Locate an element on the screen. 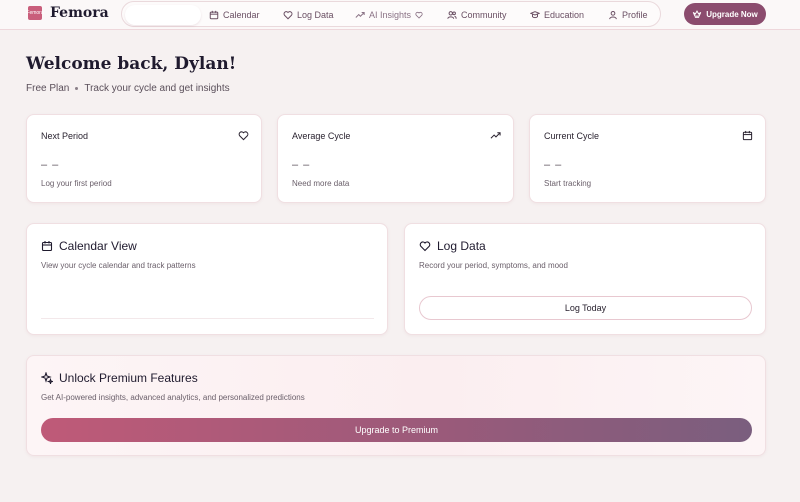 Image resolution: width=800 pixels, height=502 pixels. nav-home-pill is located at coordinates (163, 15).